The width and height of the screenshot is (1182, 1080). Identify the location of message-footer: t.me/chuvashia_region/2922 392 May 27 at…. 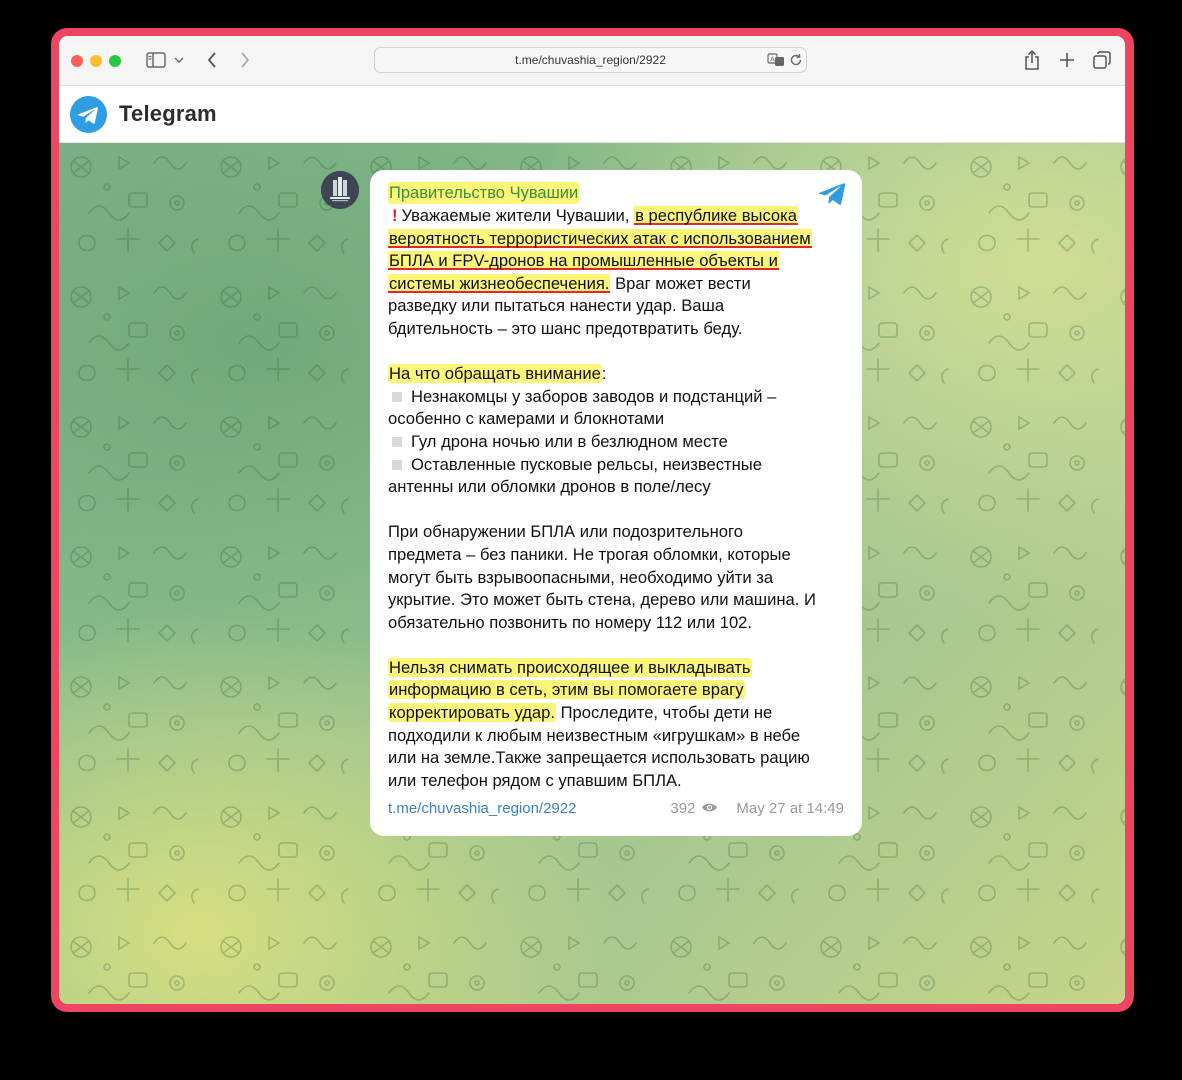
(616, 810).